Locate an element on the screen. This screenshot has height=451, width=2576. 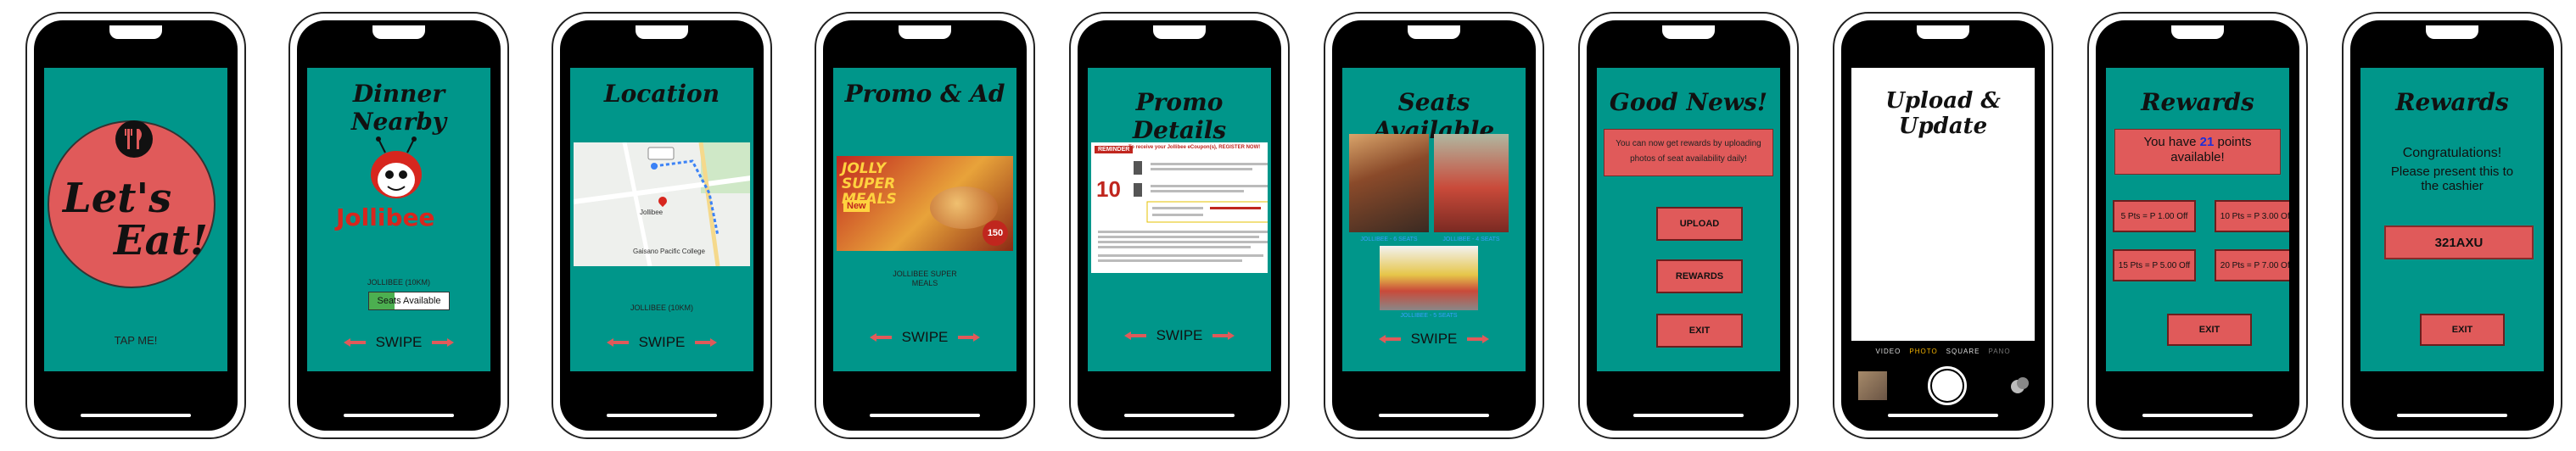
upload-button: UPLOAD is located at coordinates (1699, 224).